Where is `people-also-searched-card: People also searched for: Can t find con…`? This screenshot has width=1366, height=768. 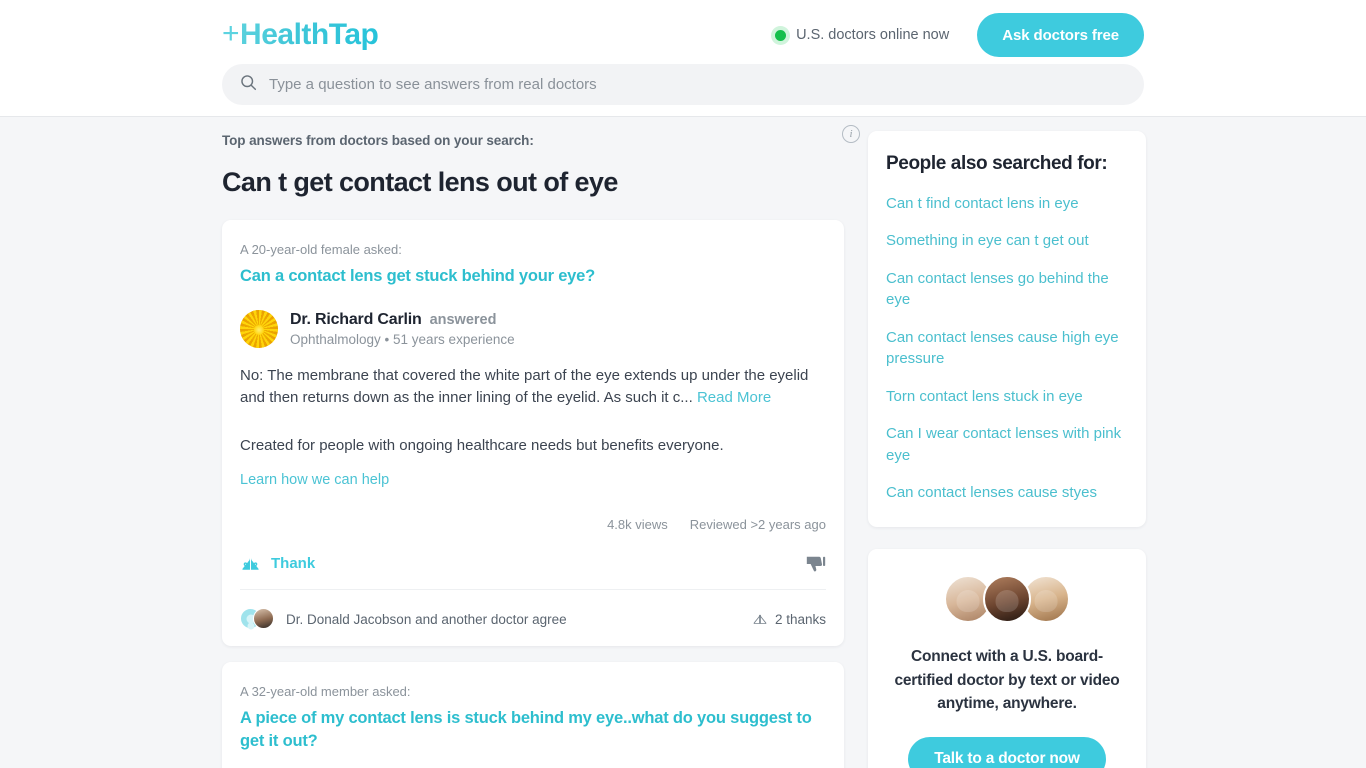
people-also-searched-card: People also searched for: Can t find con… is located at coordinates (1007, 329).